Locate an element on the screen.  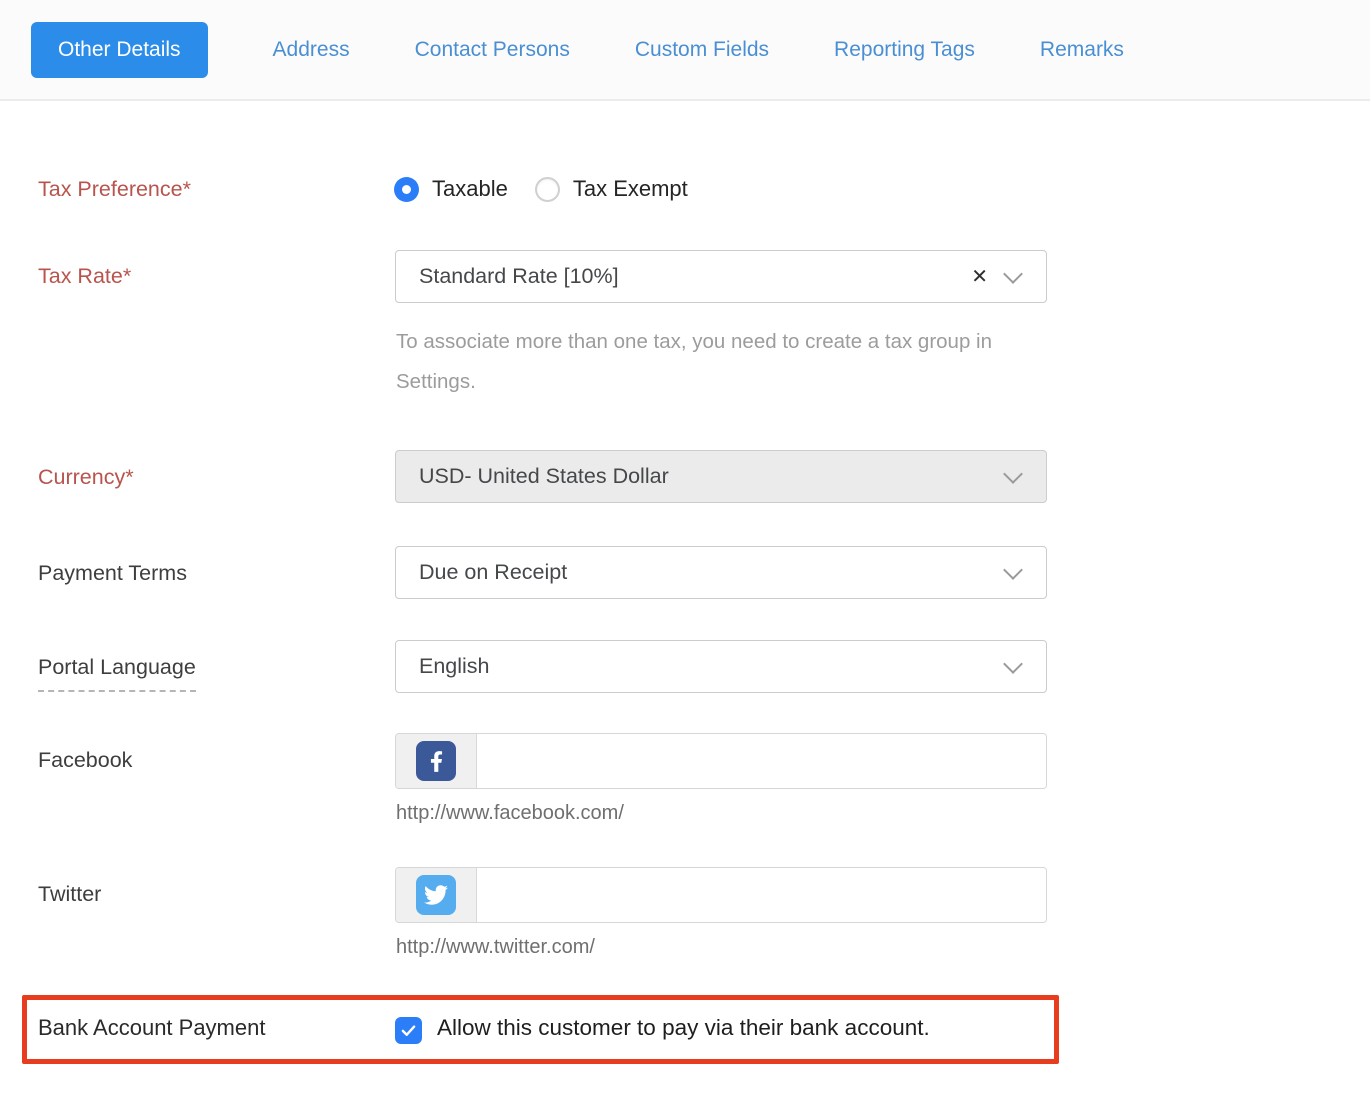
facebook-label: Facebook is located at coordinates (85, 760).